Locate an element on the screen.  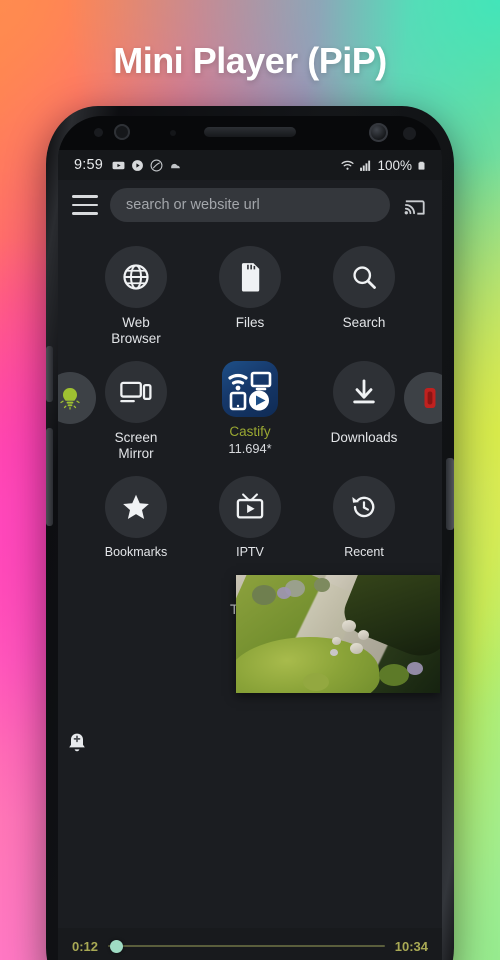
sd-card-icon is located at coordinates (250, 277).